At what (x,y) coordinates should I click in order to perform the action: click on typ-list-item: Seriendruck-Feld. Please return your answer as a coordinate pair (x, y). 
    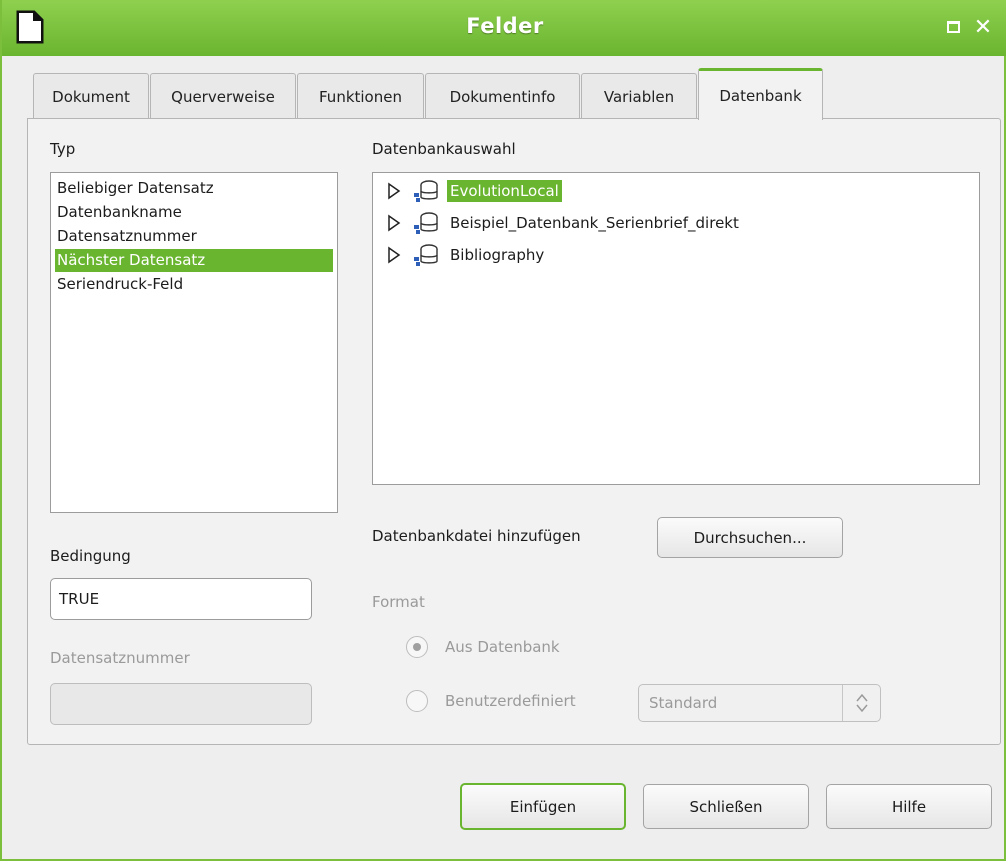
    Looking at the image, I should click on (194, 284).